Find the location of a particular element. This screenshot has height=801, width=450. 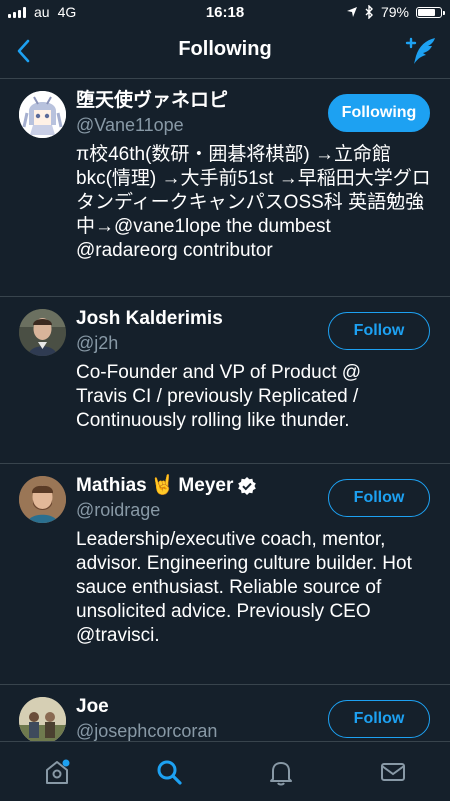

user-row: Joe @josephcorcoran Follow is located at coordinates (225, 713).